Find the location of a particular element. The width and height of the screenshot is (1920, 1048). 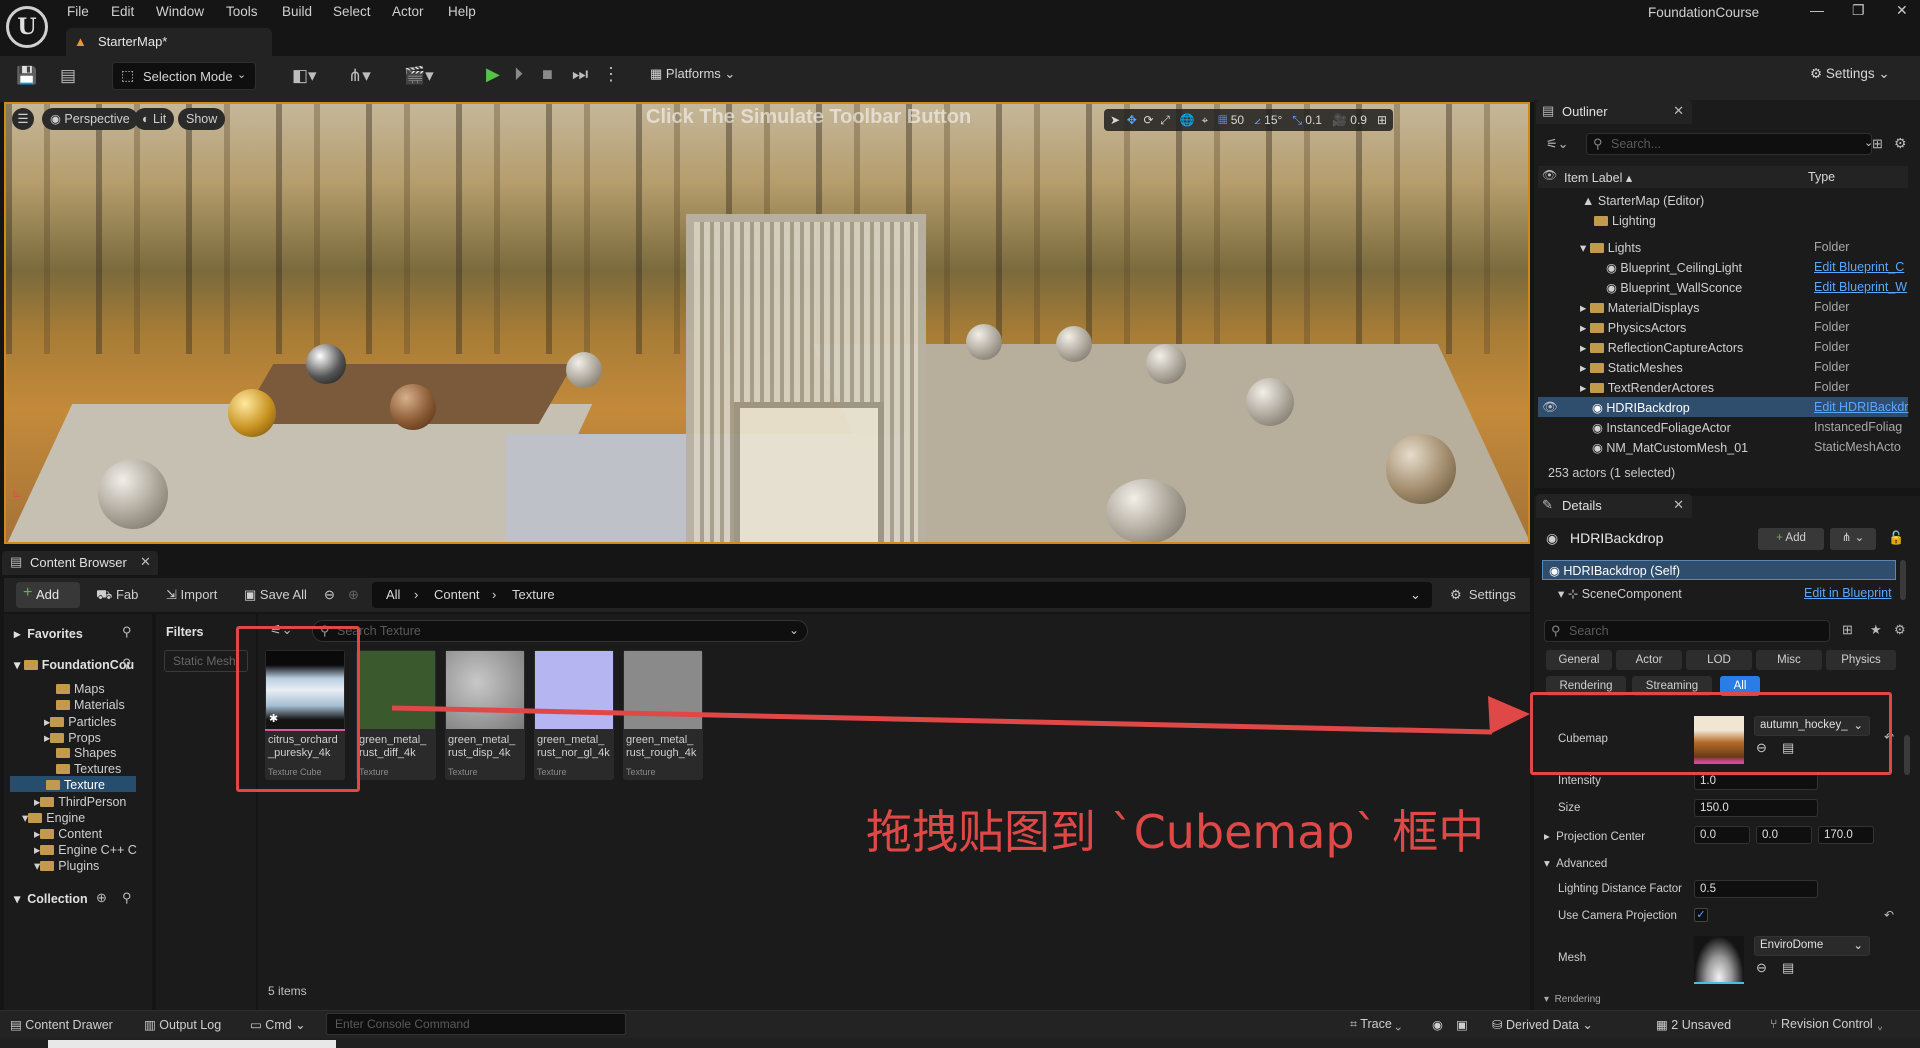

add-collection-icon: ⊕ is located at coordinates (101, 898).